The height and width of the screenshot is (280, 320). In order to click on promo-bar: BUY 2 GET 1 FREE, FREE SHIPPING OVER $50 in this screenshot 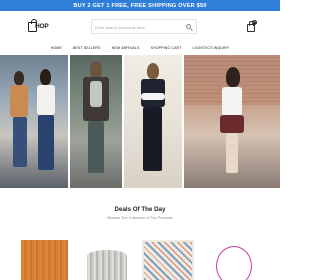, I will do `click(140, 5)`.